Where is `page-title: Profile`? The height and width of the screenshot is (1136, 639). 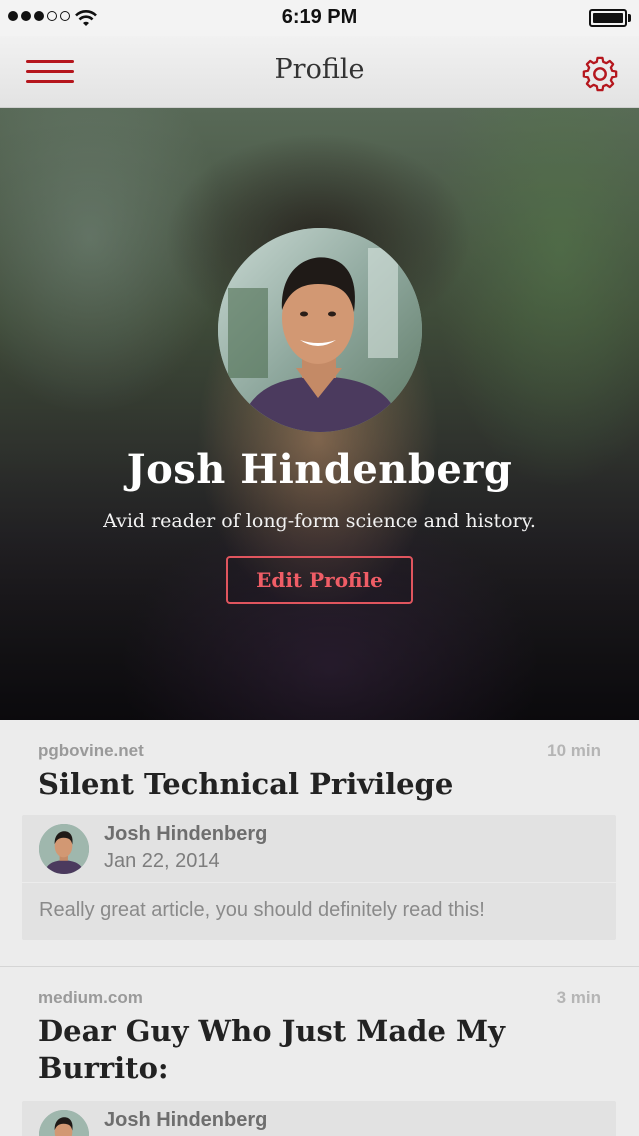 page-title: Profile is located at coordinates (319, 69).